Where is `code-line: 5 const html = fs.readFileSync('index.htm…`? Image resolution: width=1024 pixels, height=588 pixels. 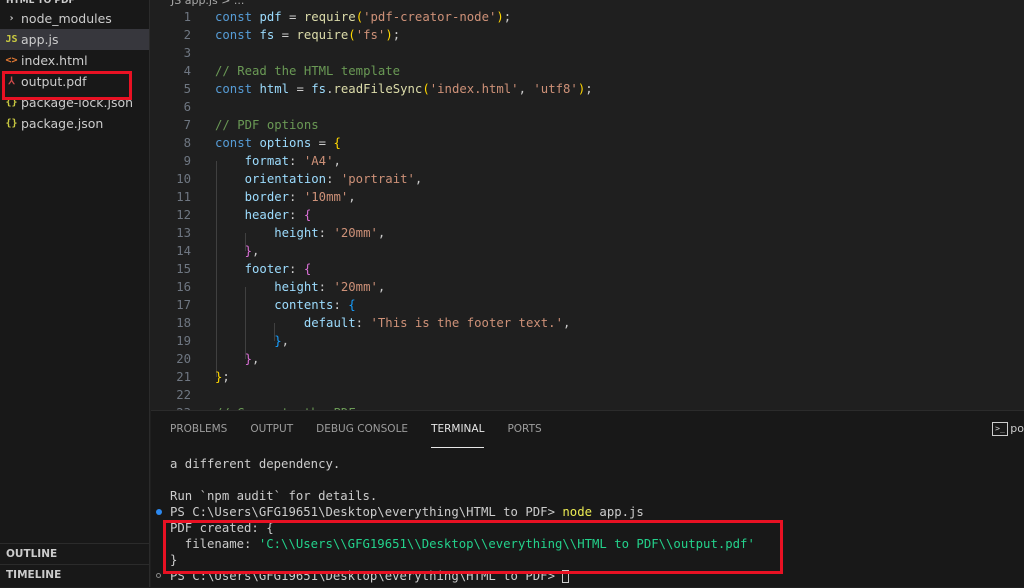 code-line: 5 const html = fs.readFileSync('index.htm… is located at coordinates (388, 89).